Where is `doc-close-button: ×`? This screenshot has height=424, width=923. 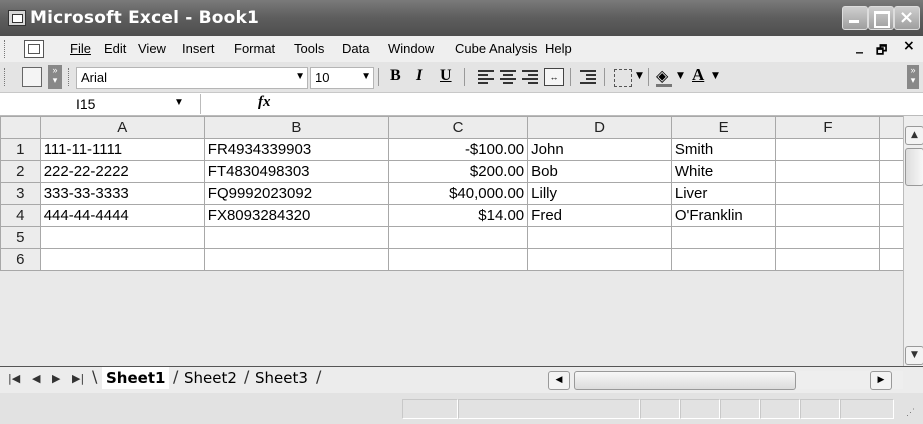
doc-close-button: × is located at coordinates (909, 46).